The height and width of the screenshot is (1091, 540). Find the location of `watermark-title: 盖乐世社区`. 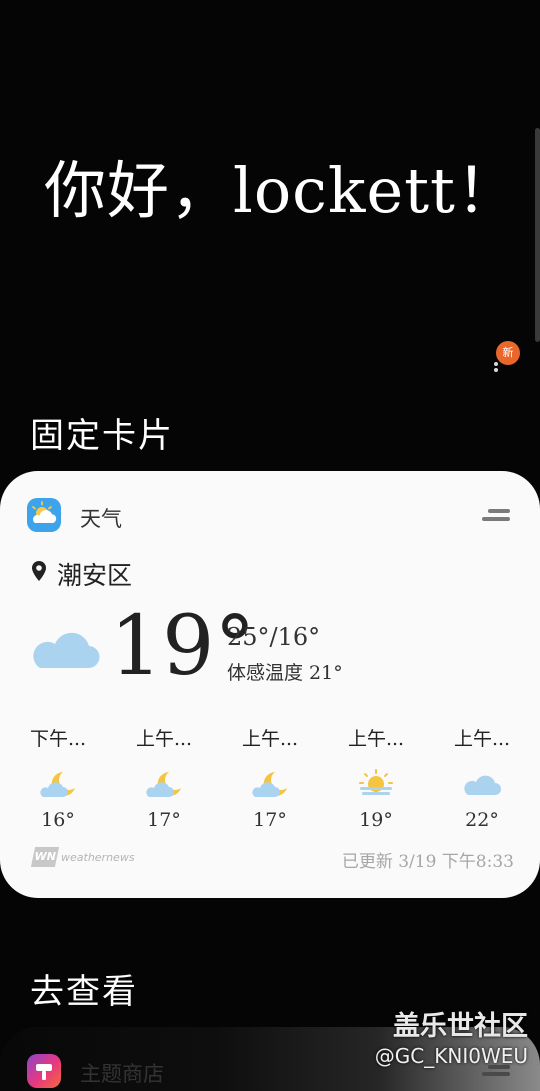

watermark-title: 盖乐世社区 is located at coordinates (460, 1026).